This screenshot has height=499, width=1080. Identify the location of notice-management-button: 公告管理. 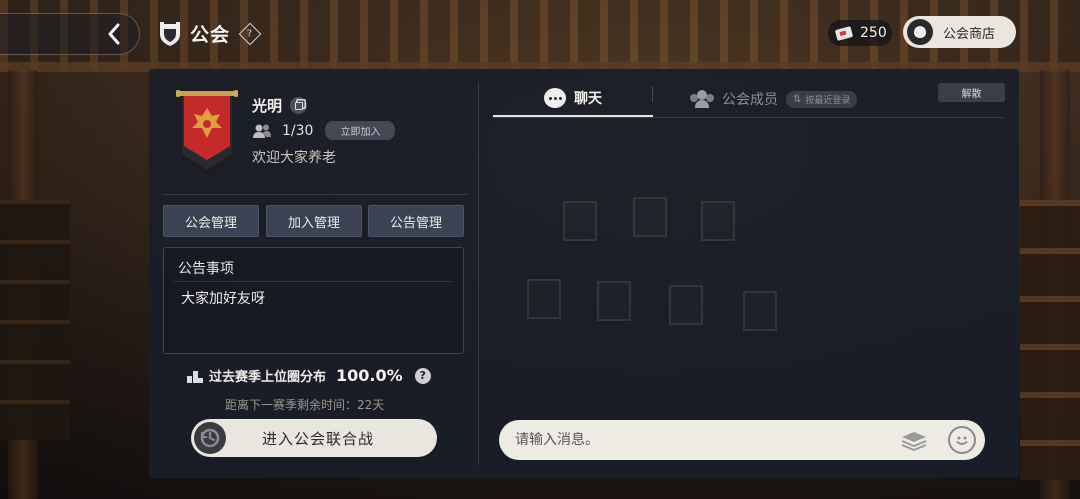
(416, 221).